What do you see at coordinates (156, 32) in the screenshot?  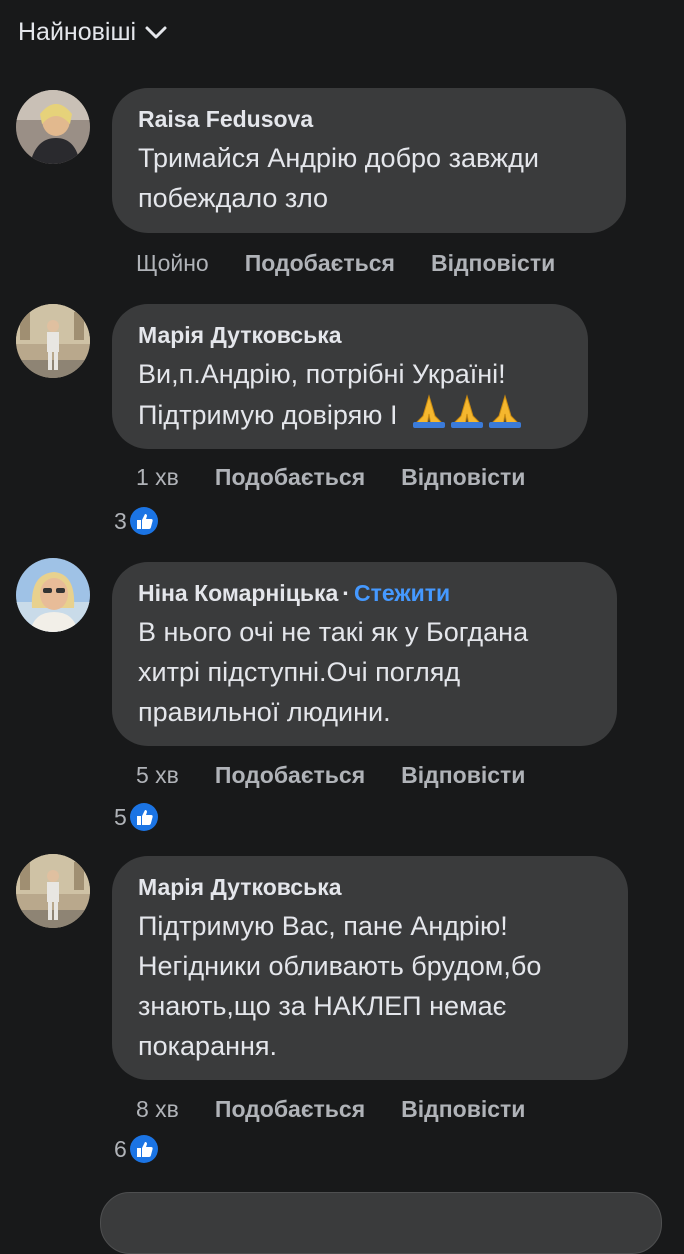 I see `chevron-down-icon` at bounding box center [156, 32].